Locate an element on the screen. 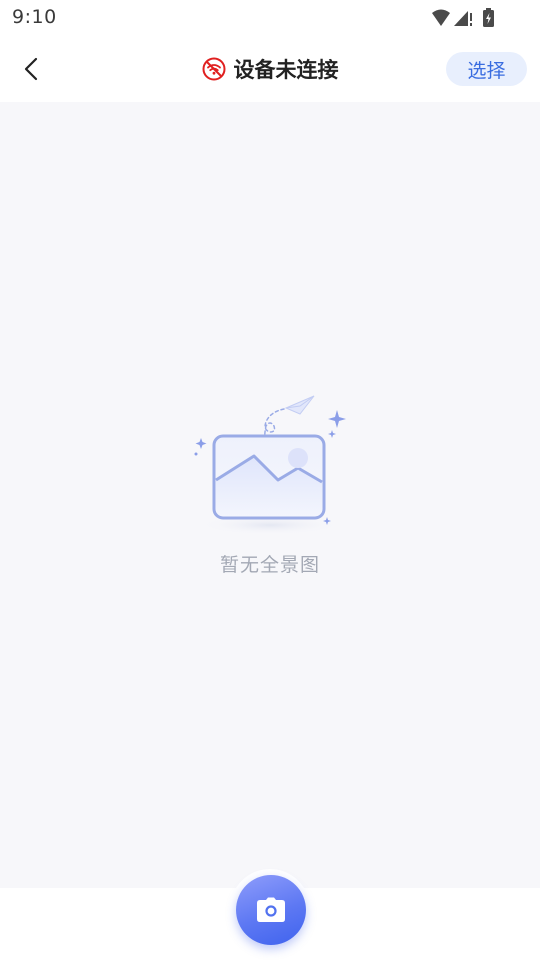 This screenshot has height=960, width=540. status-icons is located at coordinates (463, 17).